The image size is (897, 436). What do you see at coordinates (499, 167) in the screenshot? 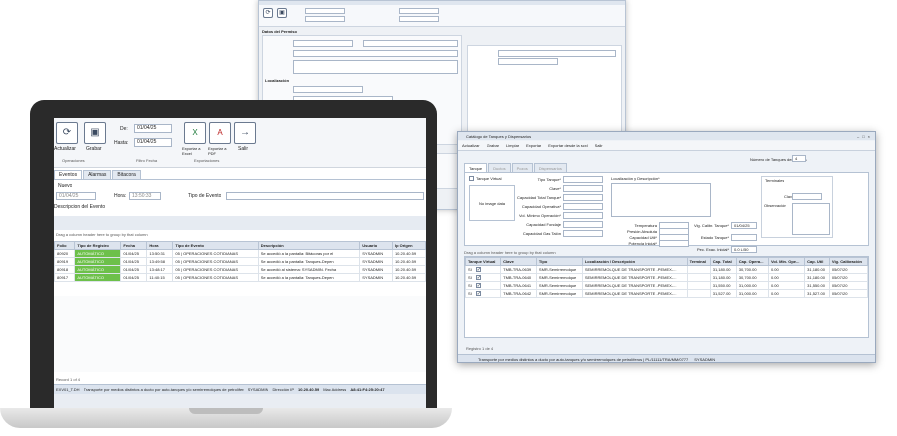
I see `tab-ductos: Ductos` at bounding box center [499, 167].